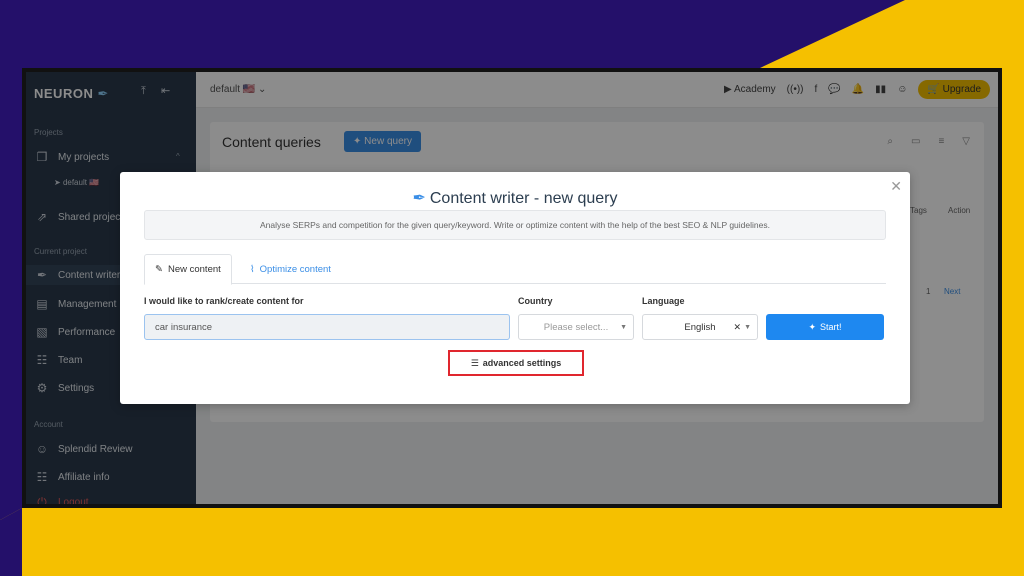 The height and width of the screenshot is (576, 1024). I want to click on line-chart-icon: ⌇, so click(252, 269).